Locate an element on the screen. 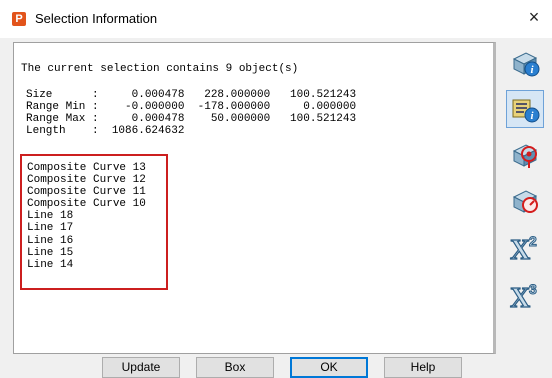  measure-button is located at coordinates (525, 201).